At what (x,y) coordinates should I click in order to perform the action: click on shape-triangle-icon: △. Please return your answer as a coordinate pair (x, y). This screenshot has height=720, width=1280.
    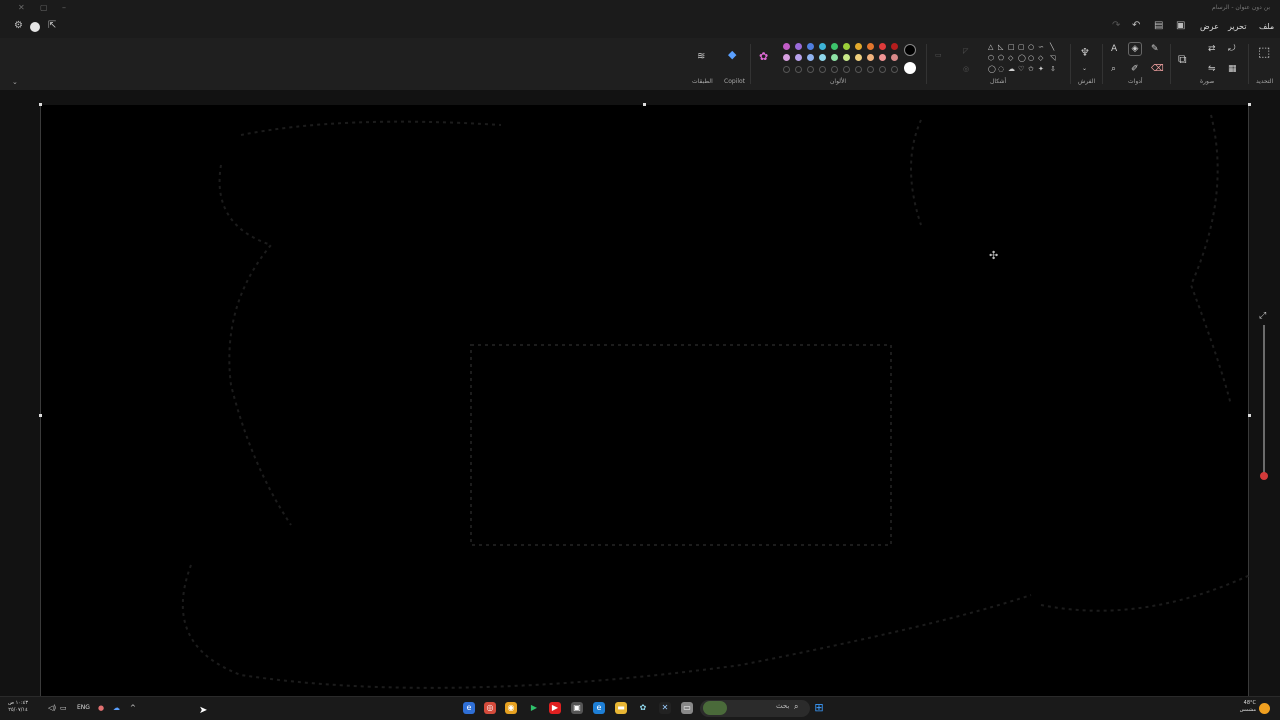
    Looking at the image, I should click on (990, 47).